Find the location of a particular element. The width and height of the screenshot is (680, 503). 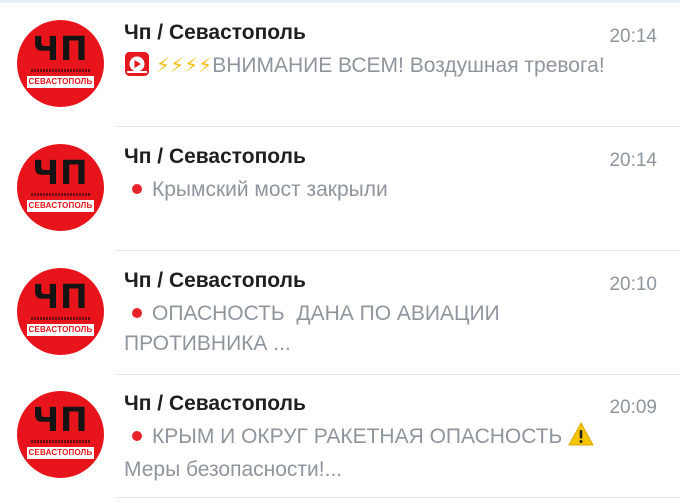

play-badge-icon is located at coordinates (137, 68).